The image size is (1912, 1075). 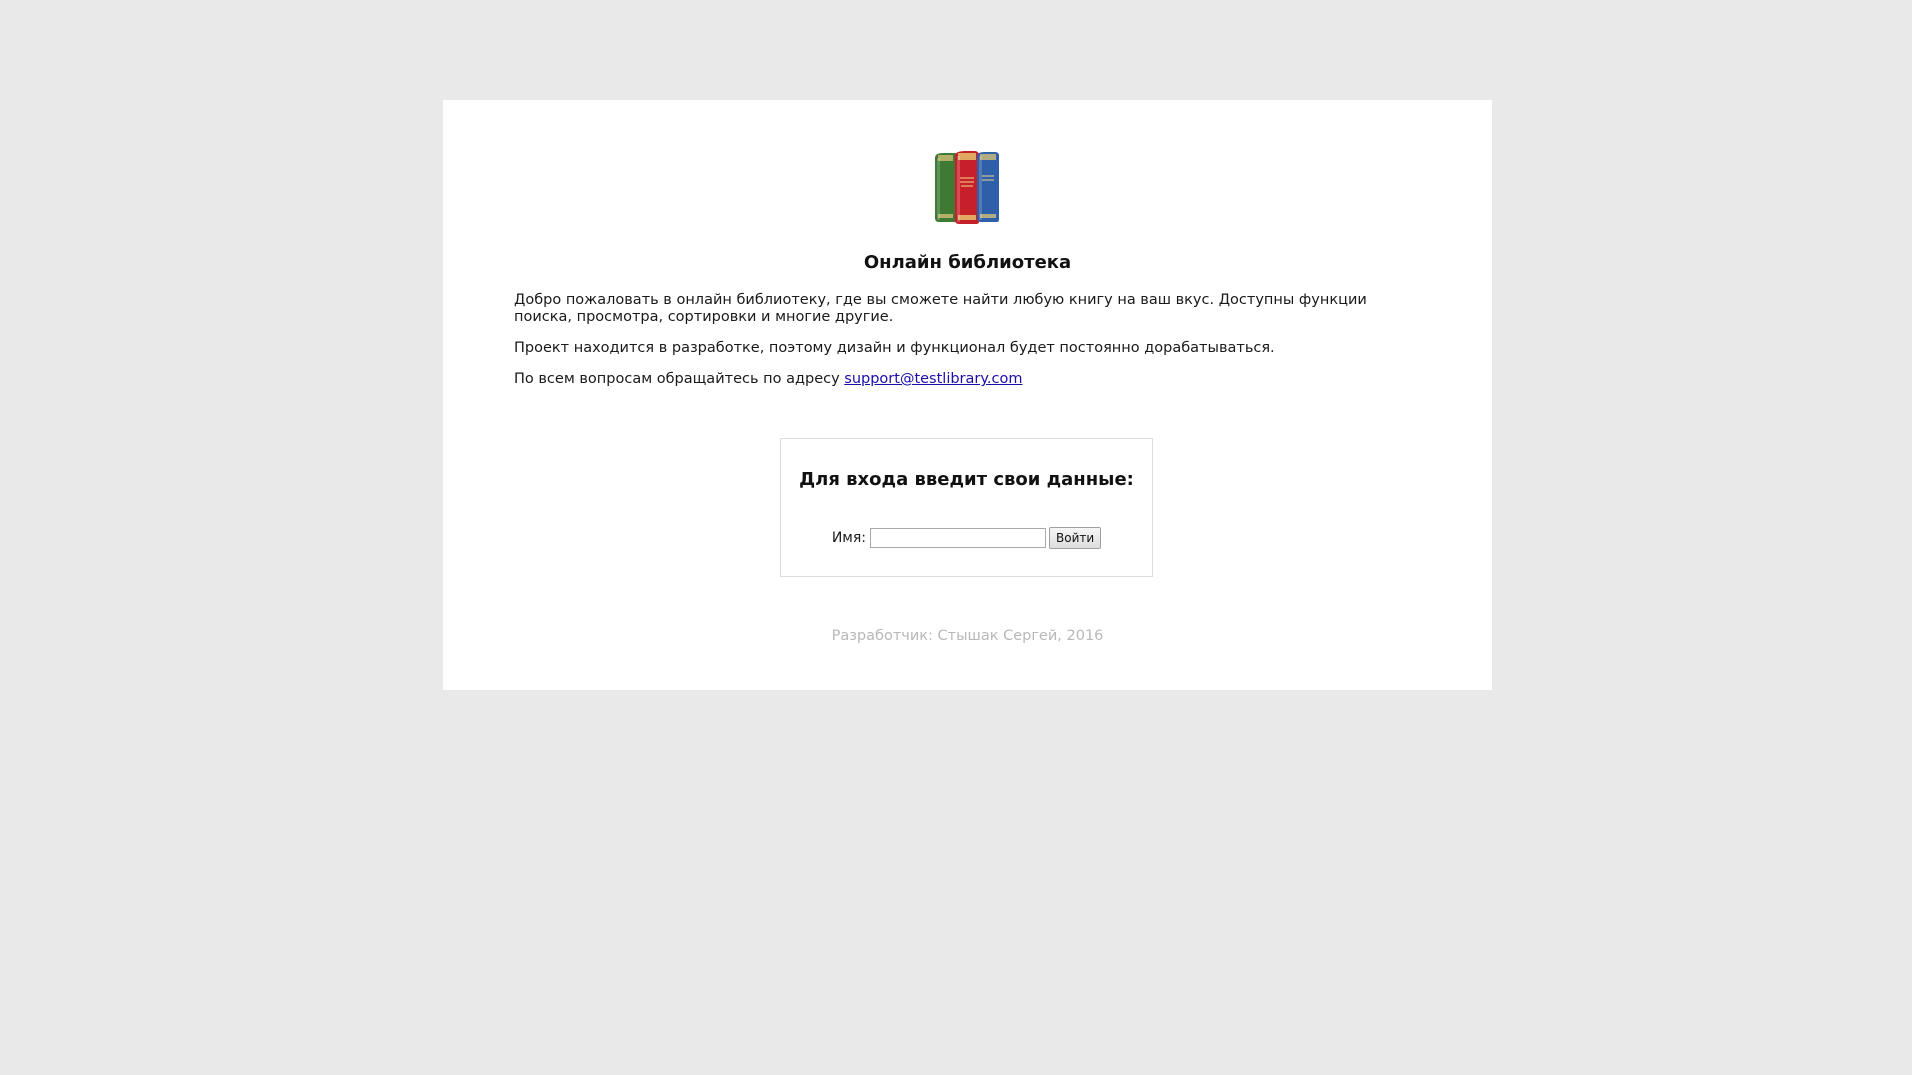 I want to click on name-input, so click(x=958, y=538).